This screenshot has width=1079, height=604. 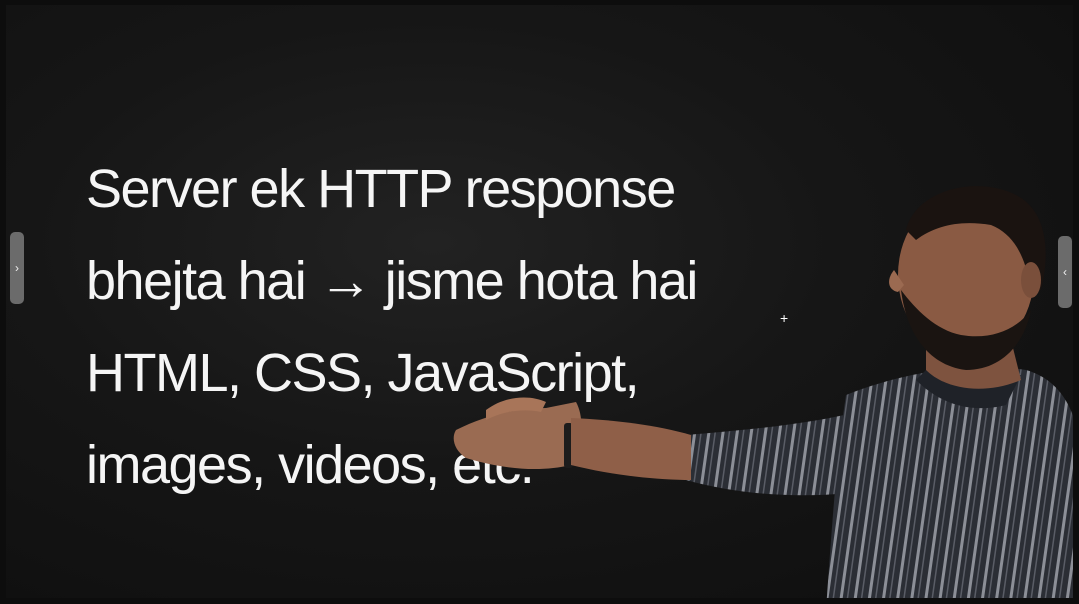 I want to click on chevron-left-icon: ‹, so click(x=1065, y=272).